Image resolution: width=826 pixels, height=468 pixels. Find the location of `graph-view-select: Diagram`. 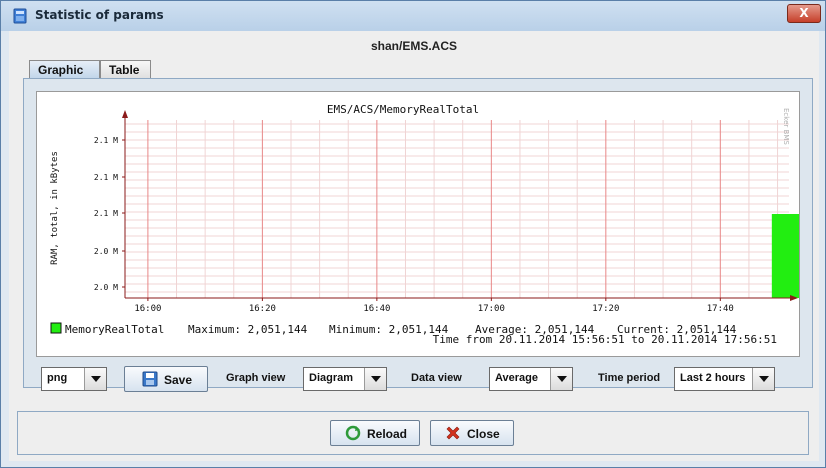

graph-view-select: Diagram is located at coordinates (345, 379).